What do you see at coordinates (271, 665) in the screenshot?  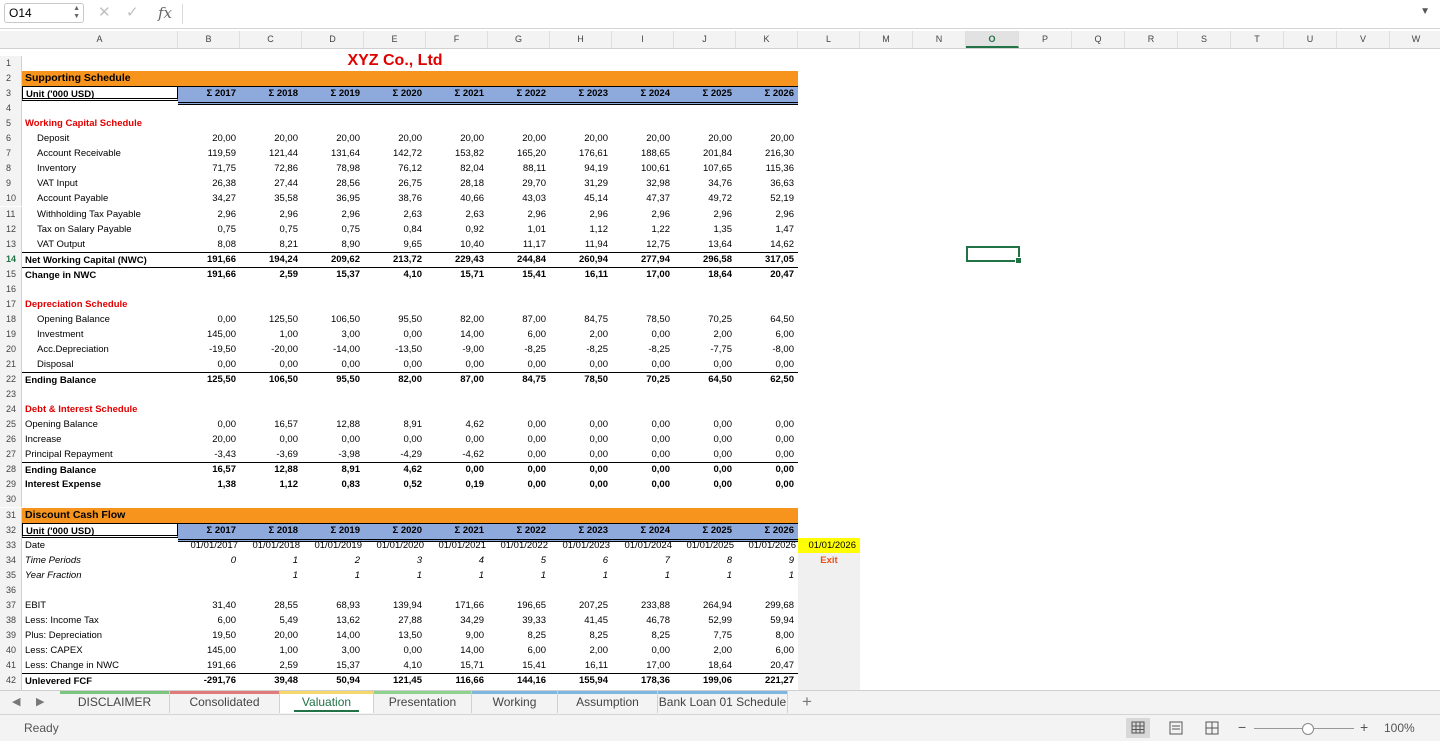 I see `value-cell: 2,59` at bounding box center [271, 665].